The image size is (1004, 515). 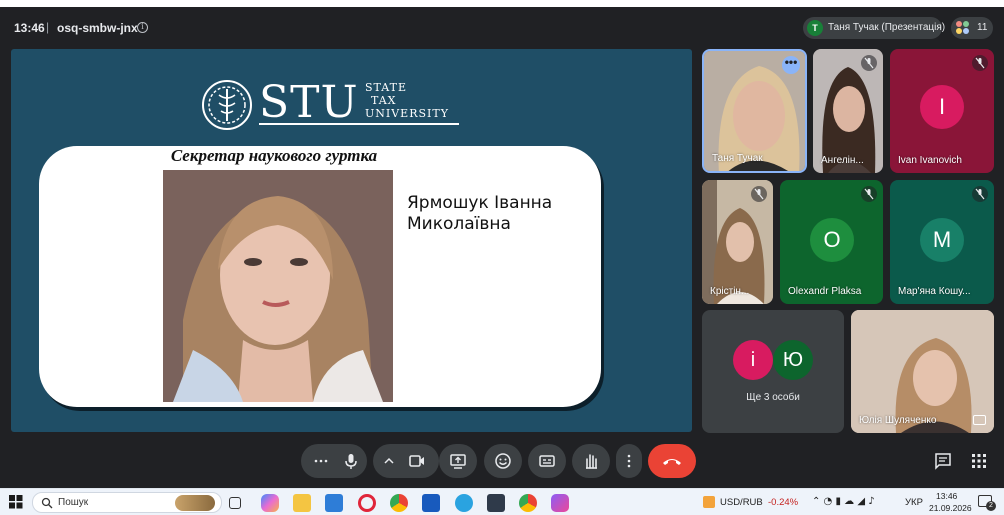 What do you see at coordinates (386, 87) in the screenshot?
I see `logo-word-state: STATE` at bounding box center [386, 87].